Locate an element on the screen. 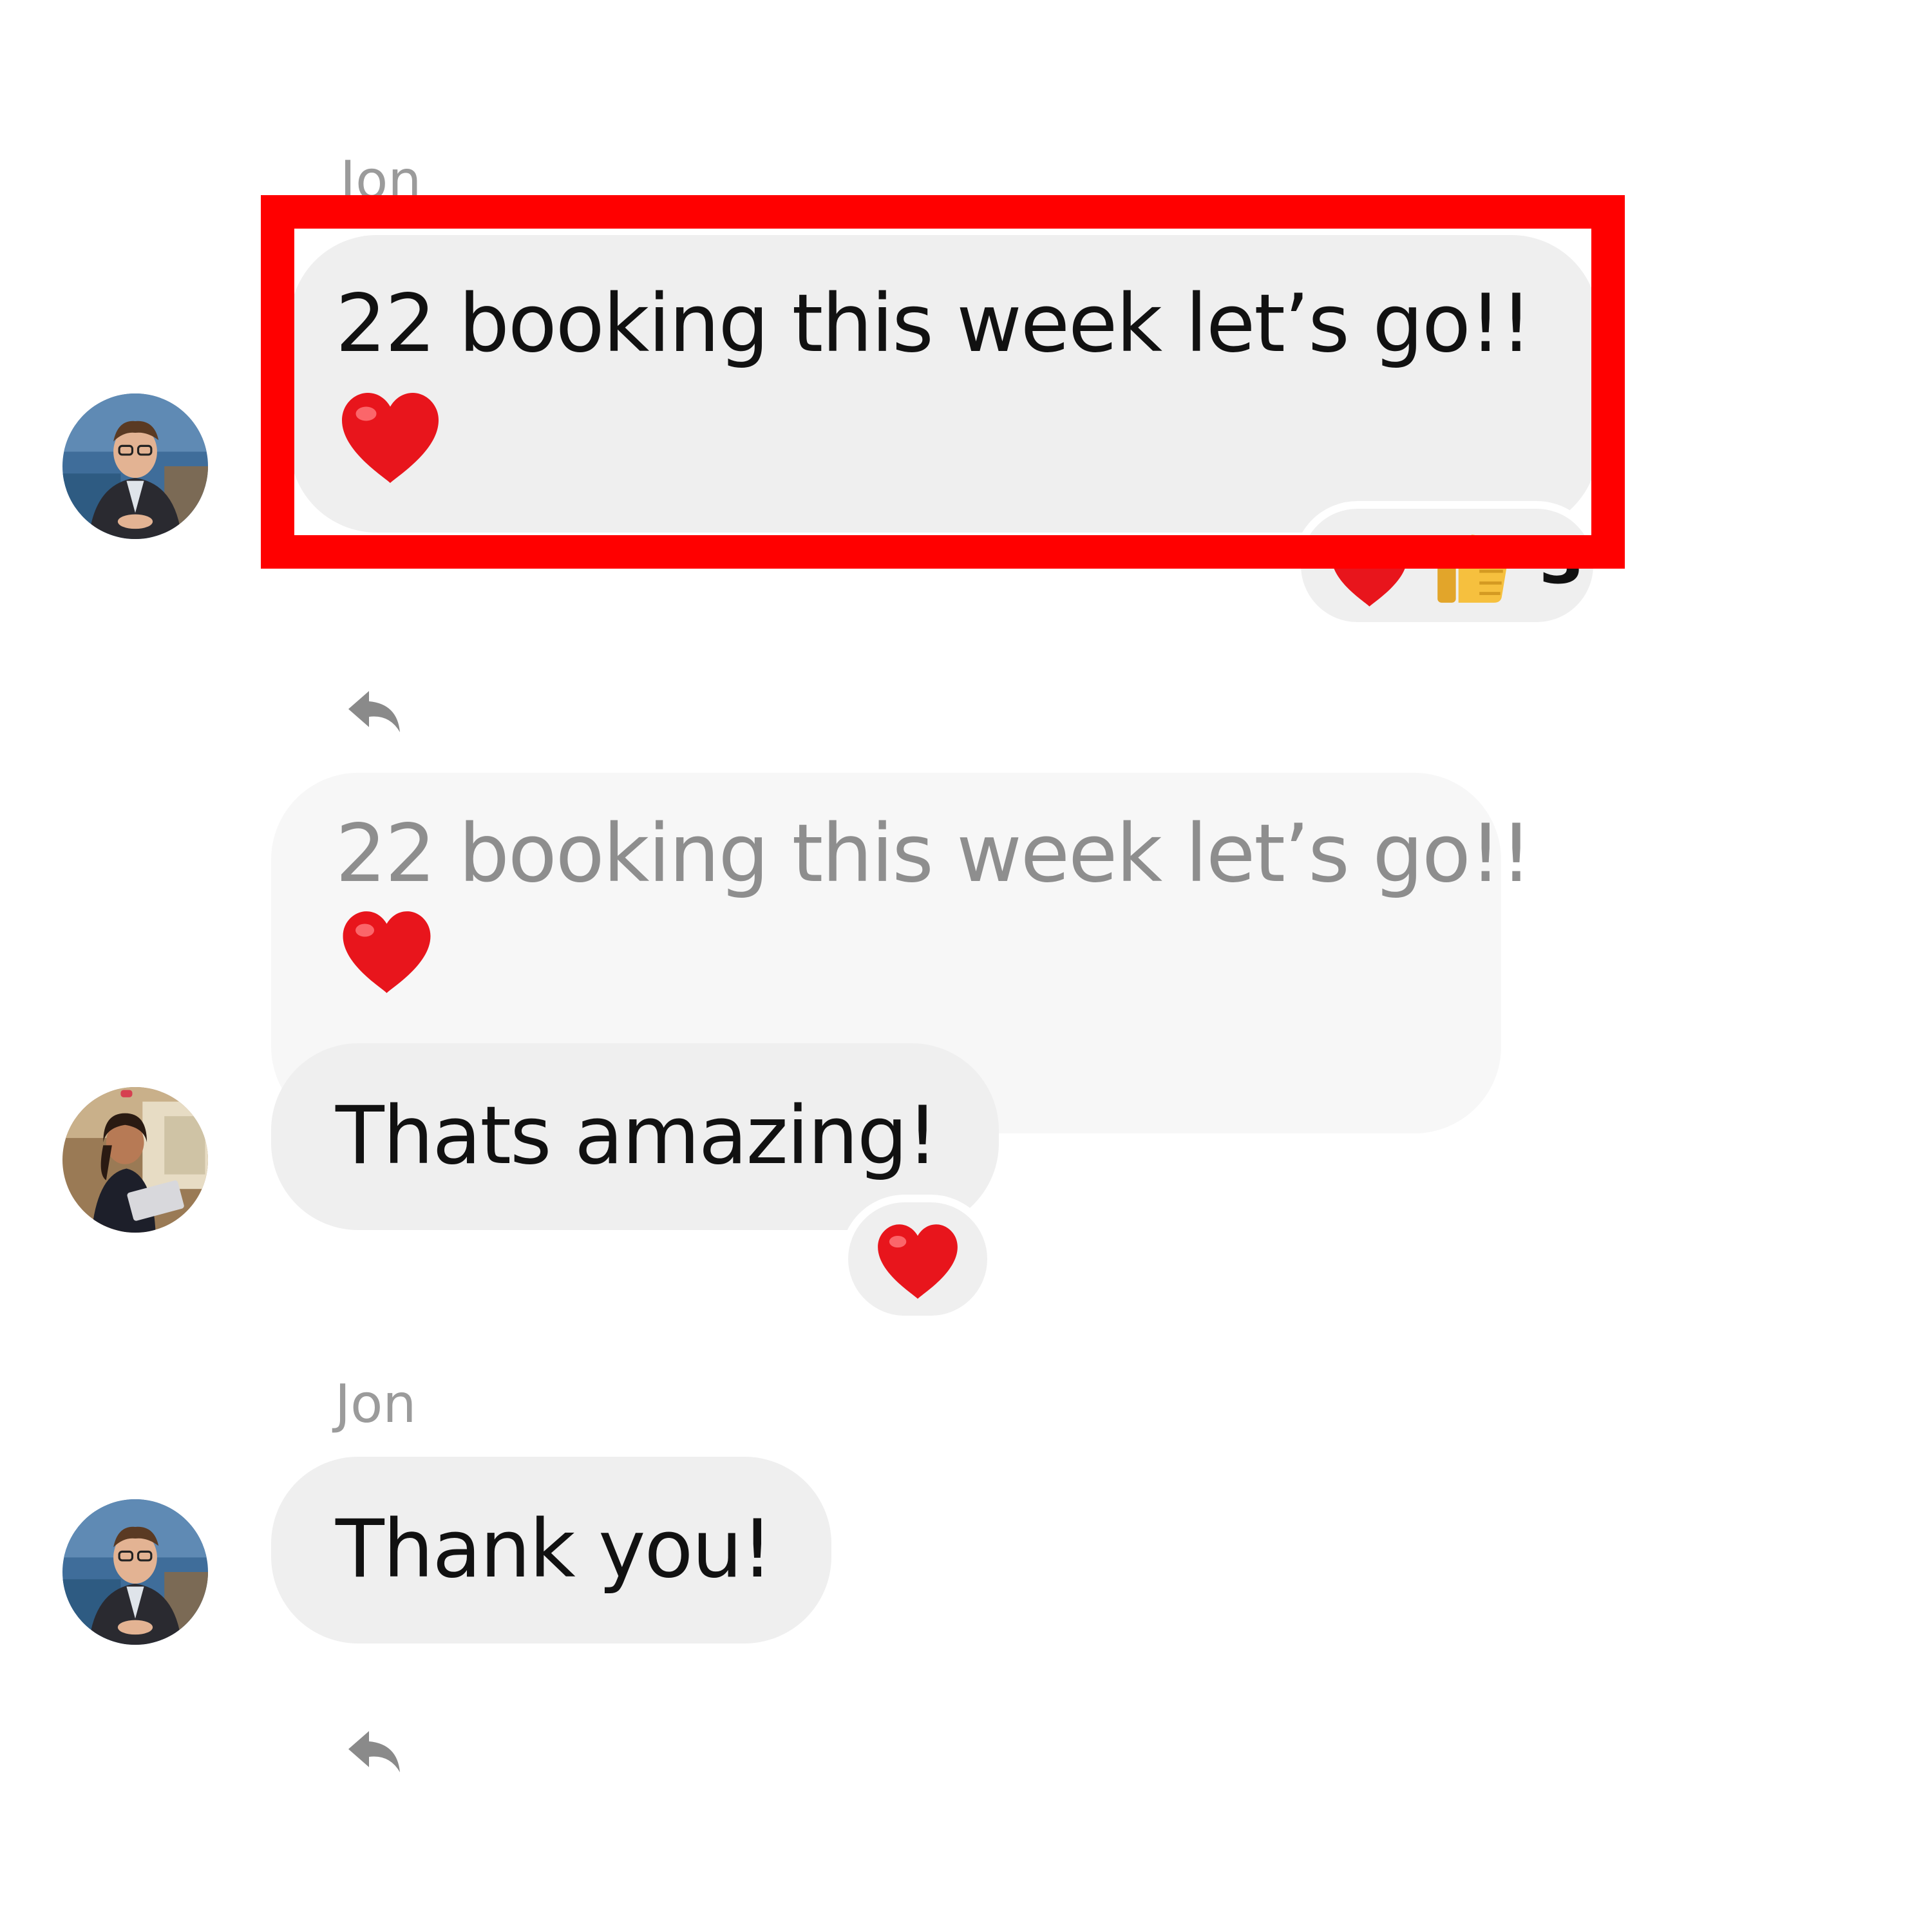 The width and height of the screenshot is (1932, 1932). highlight-box is located at coordinates (943, 382).